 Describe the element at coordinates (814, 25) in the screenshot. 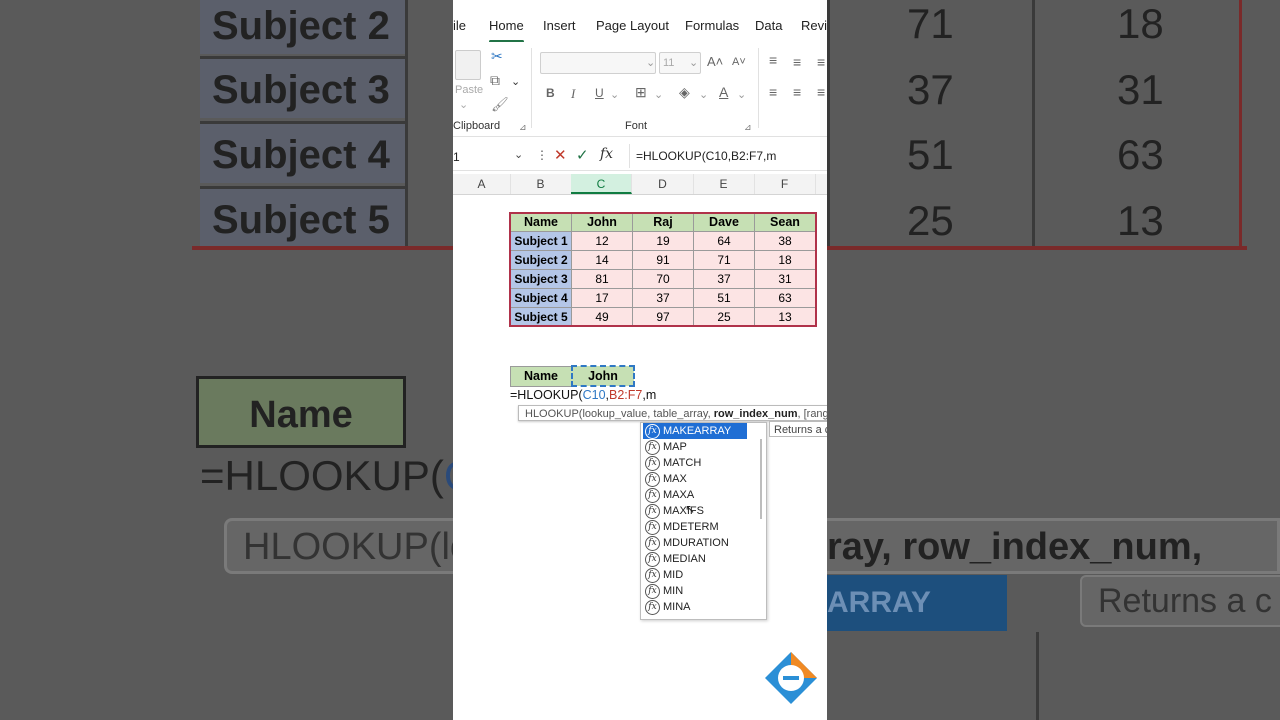

I see `tab-review: Revie` at that location.